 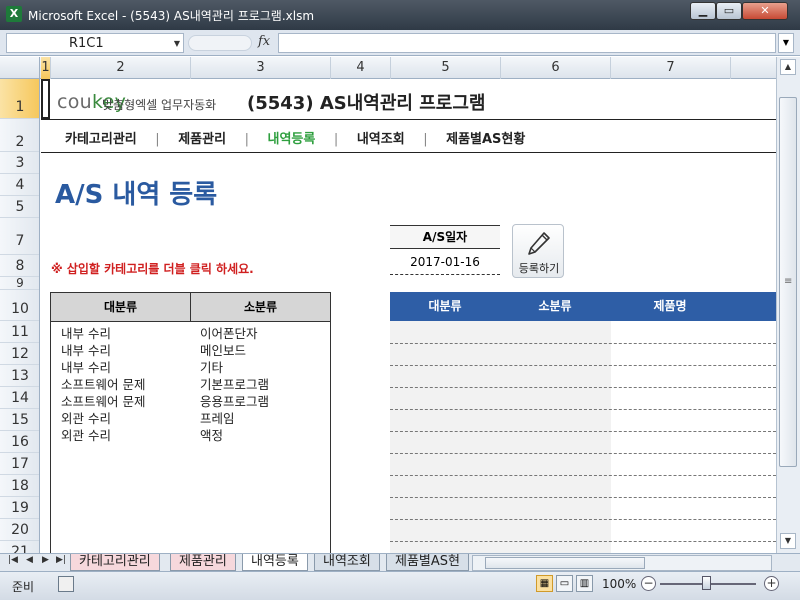 I want to click on normal-view-icon: ▦, so click(x=544, y=583).